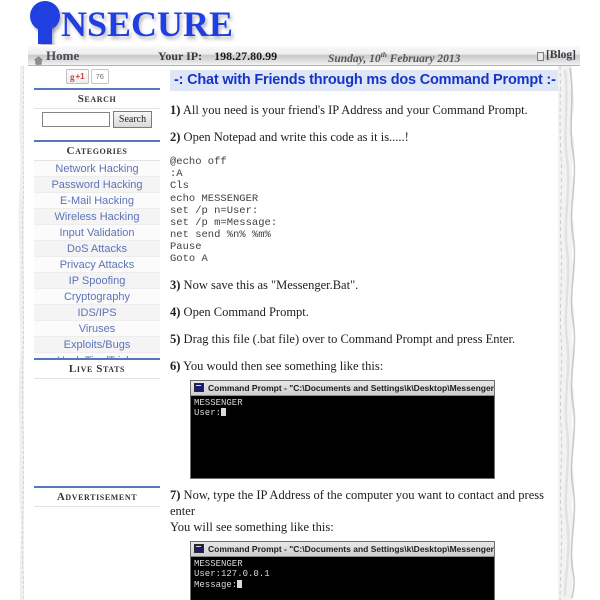 This screenshot has width=600, height=600. I want to click on console-2-line-2: User:127.0.0.1, so click(232, 574).